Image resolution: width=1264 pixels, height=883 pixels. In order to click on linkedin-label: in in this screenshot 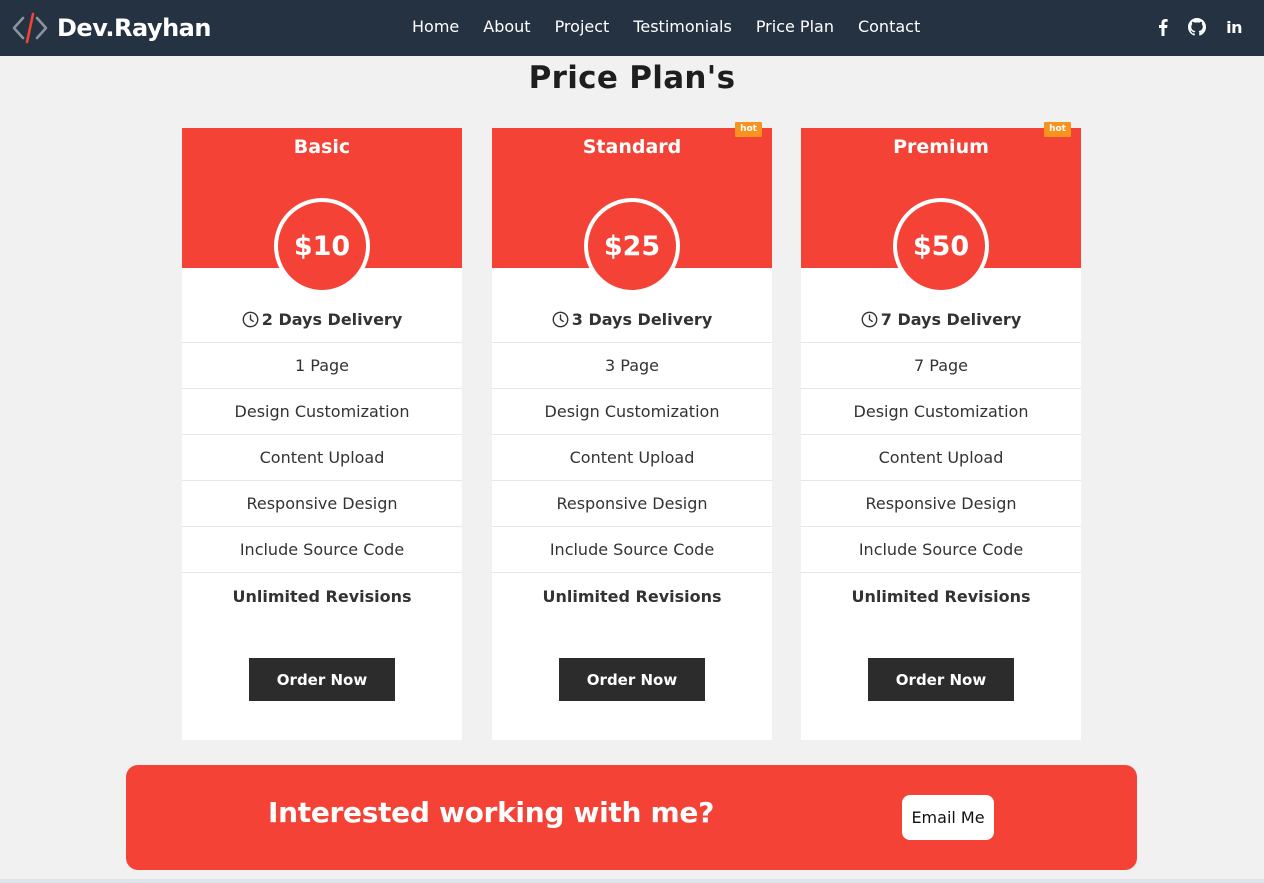, I will do `click(1234, 27)`.